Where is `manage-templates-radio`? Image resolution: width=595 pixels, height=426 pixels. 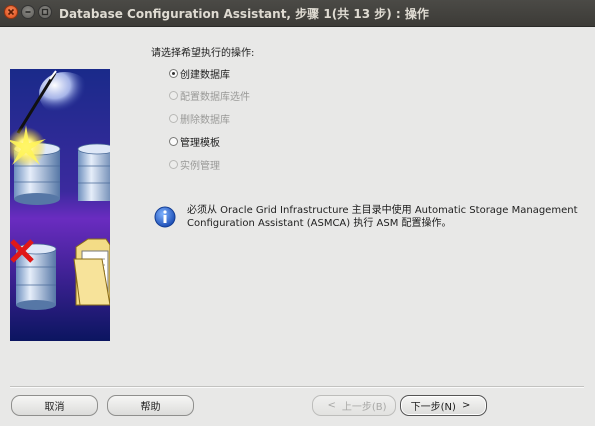
manage-templates-radio is located at coordinates (173, 141).